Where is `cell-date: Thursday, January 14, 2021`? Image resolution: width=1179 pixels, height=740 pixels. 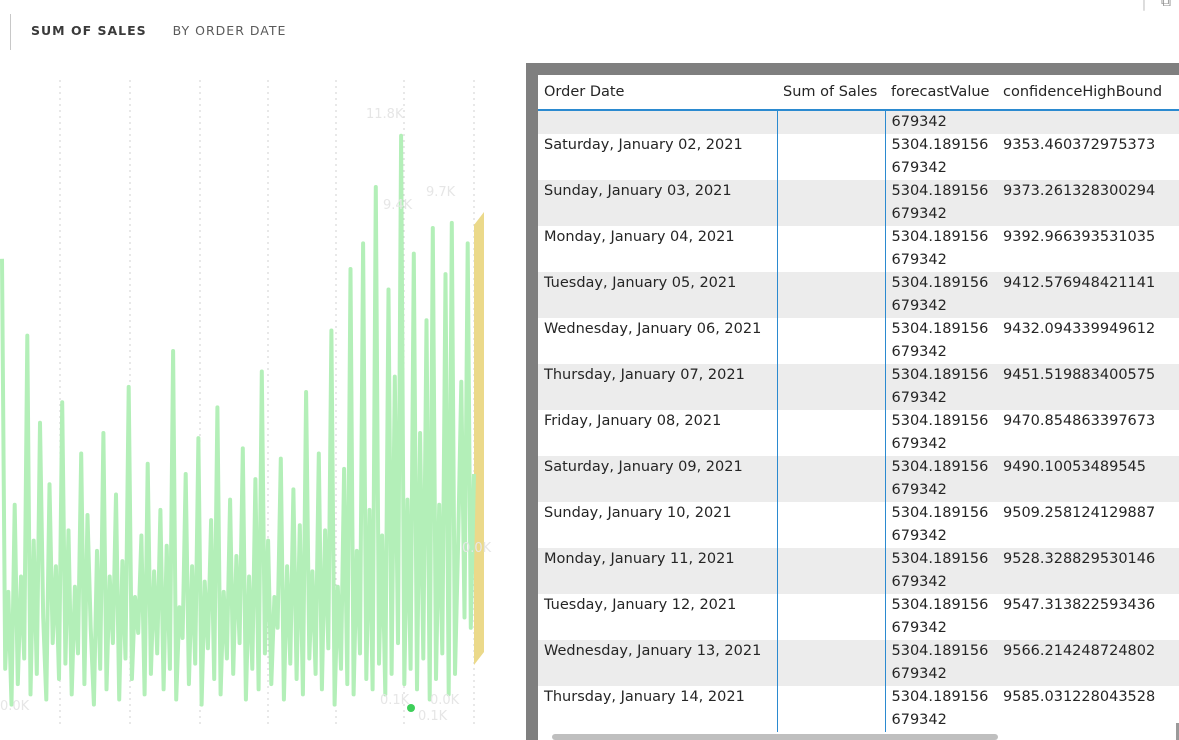 cell-date: Thursday, January 14, 2021 is located at coordinates (644, 697).